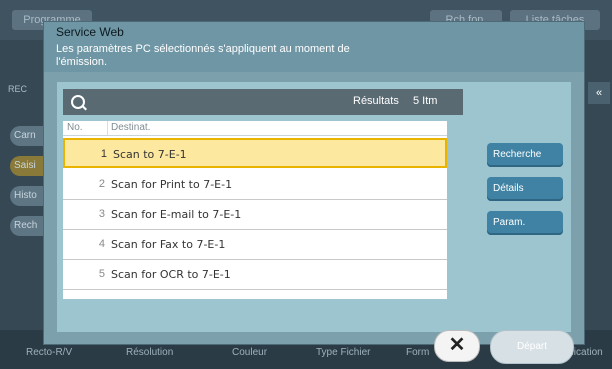  I want to click on row-label: Scan for E-mail to 7-E-1, so click(176, 214).